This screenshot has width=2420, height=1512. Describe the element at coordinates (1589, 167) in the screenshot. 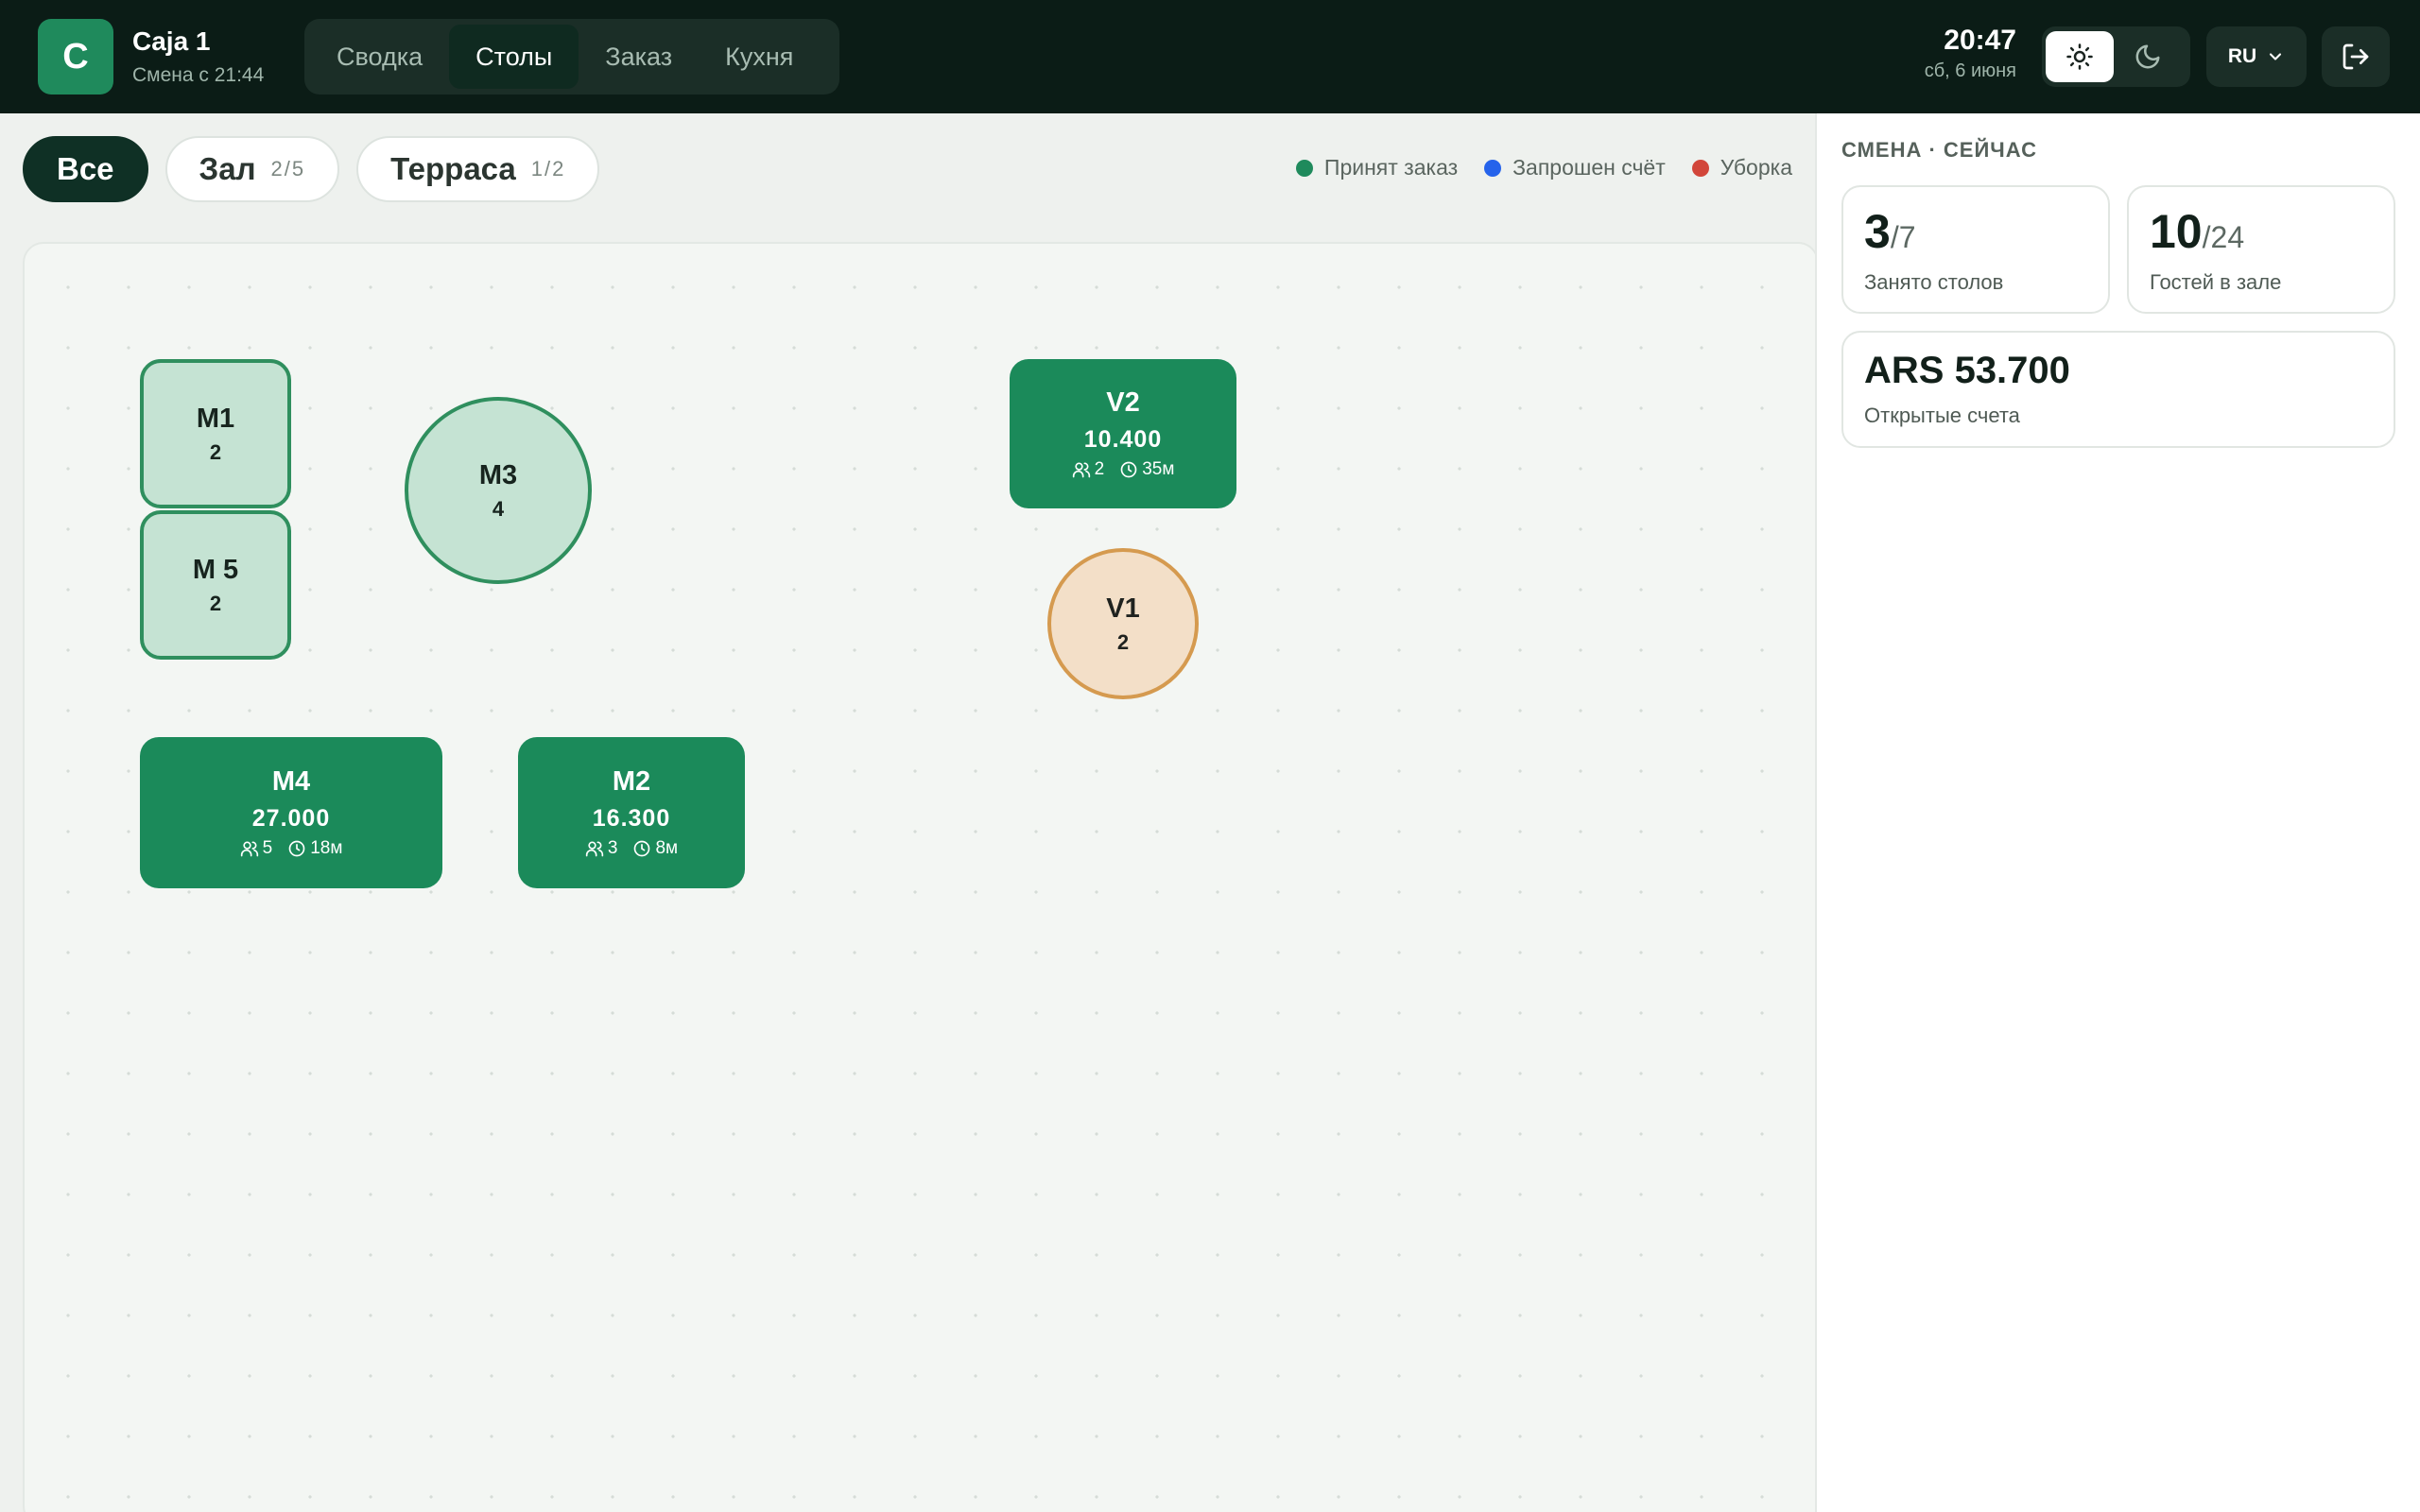

I see `legend-label: Запрошен счёт` at that location.